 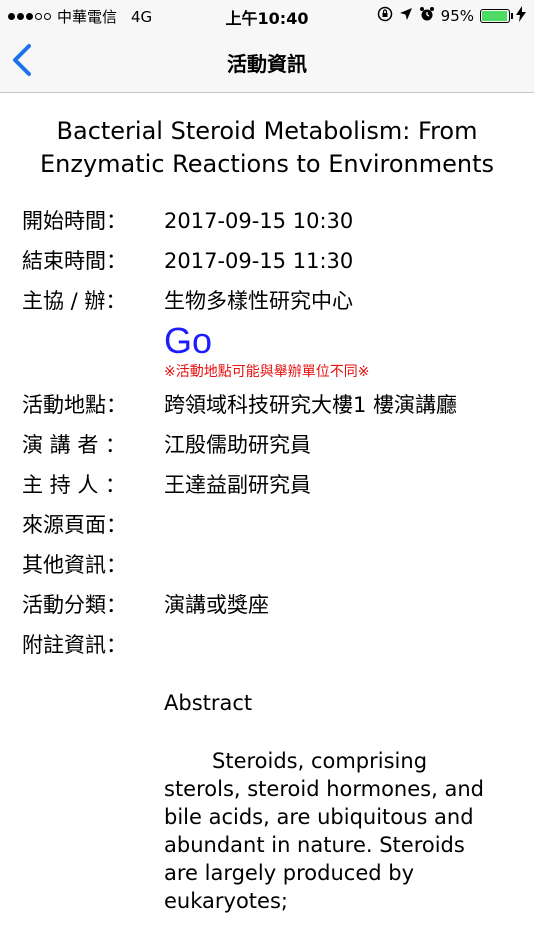 I want to click on location-warning-note: ※活動地點可能與舉辦單位不同※, so click(x=267, y=372).